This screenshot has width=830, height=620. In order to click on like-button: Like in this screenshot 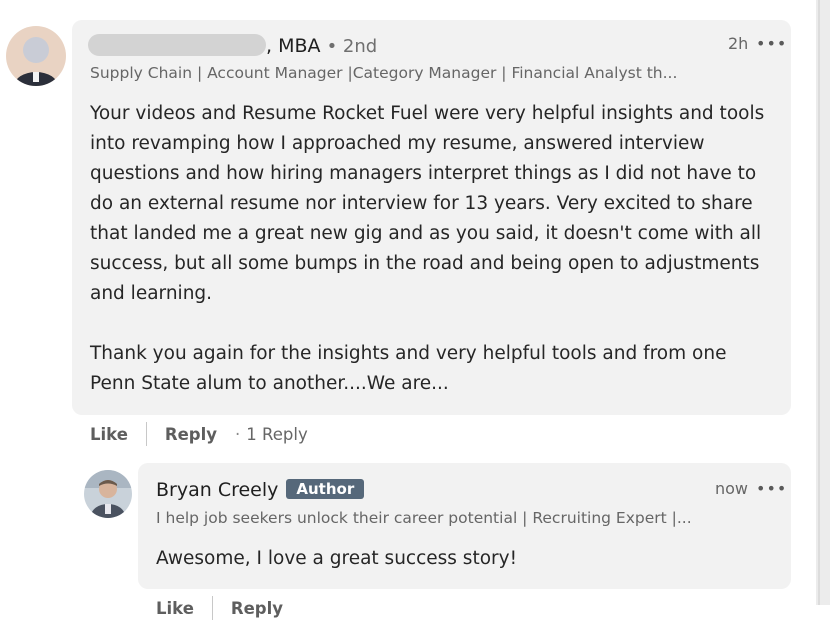, I will do `click(109, 434)`.